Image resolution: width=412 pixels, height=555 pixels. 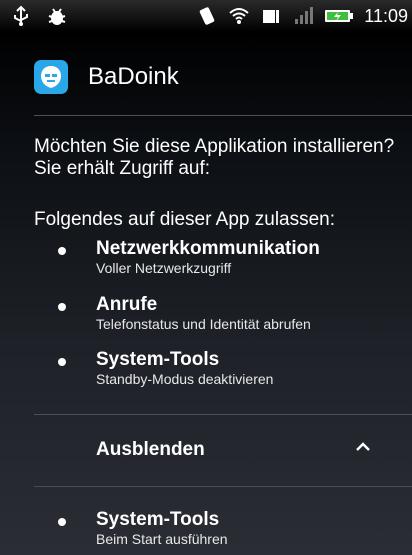 What do you see at coordinates (363, 446) in the screenshot?
I see `chevron-up-icon` at bounding box center [363, 446].